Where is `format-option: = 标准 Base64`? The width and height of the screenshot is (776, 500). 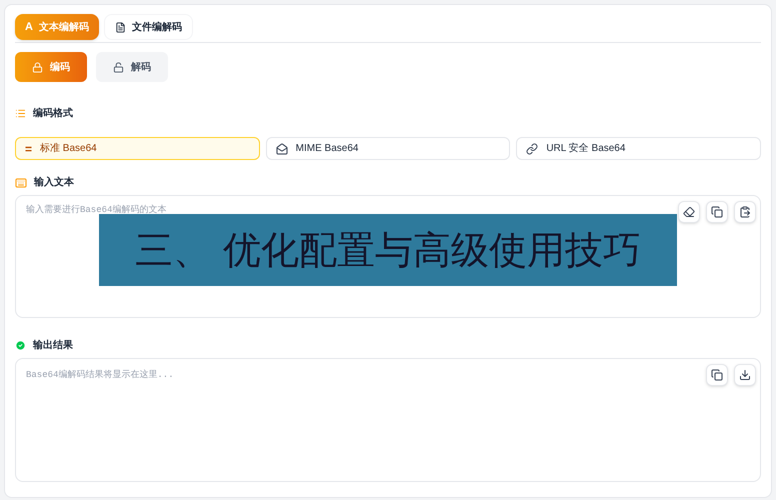
format-option: = 标准 Base64 is located at coordinates (137, 148).